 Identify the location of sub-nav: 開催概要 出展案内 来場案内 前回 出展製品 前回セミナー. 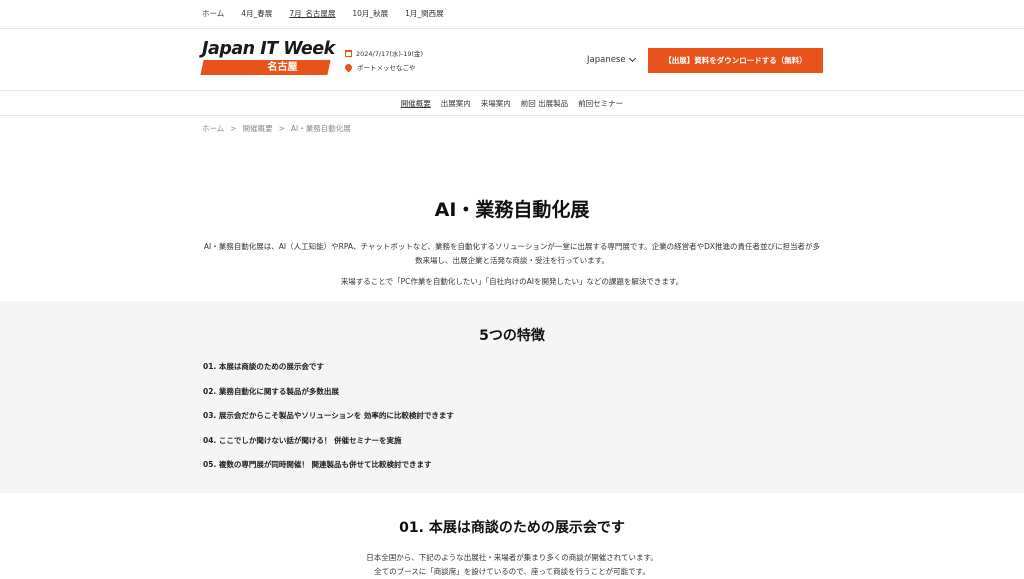
(512, 103).